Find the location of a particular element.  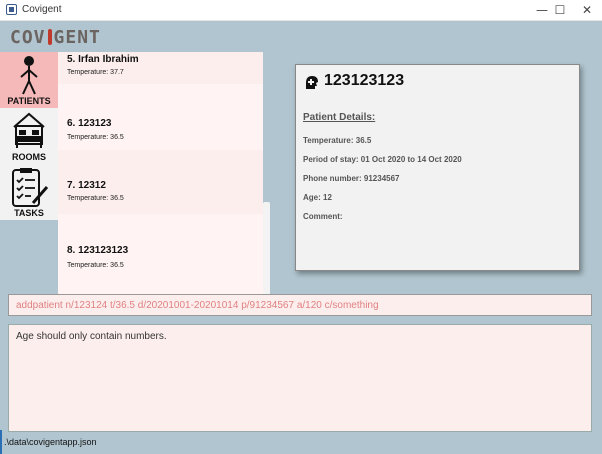

patient-list-item: 6. 123123 Temperature: 36.5 is located at coordinates (160, 117).